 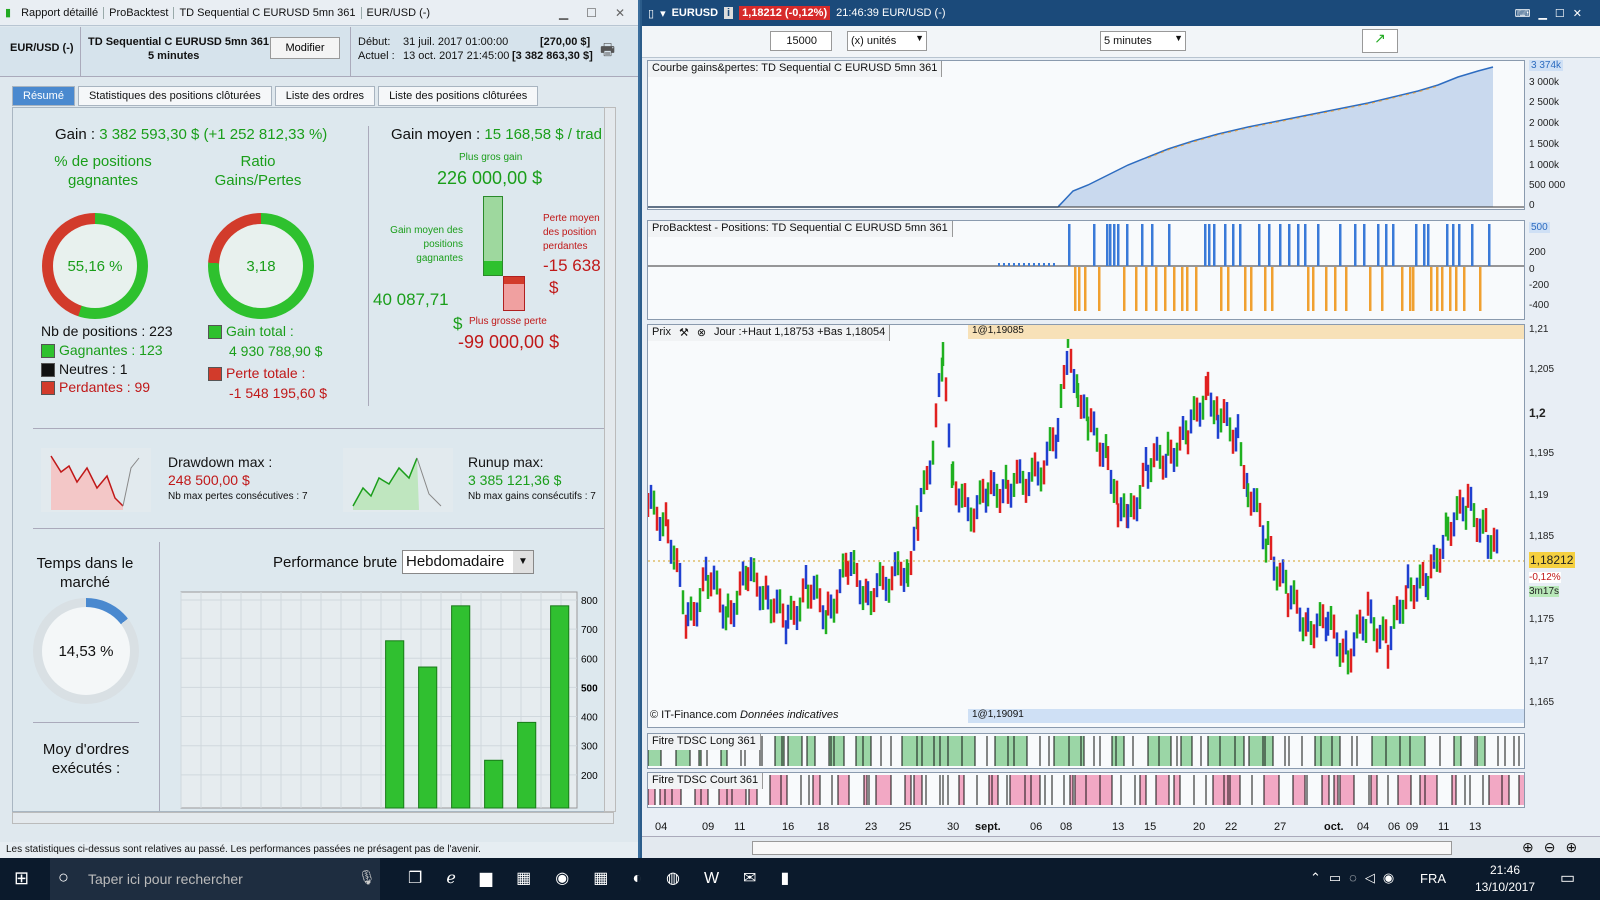 What do you see at coordinates (1567, 878) in the screenshot?
I see `notification-icon: ▭` at bounding box center [1567, 878].